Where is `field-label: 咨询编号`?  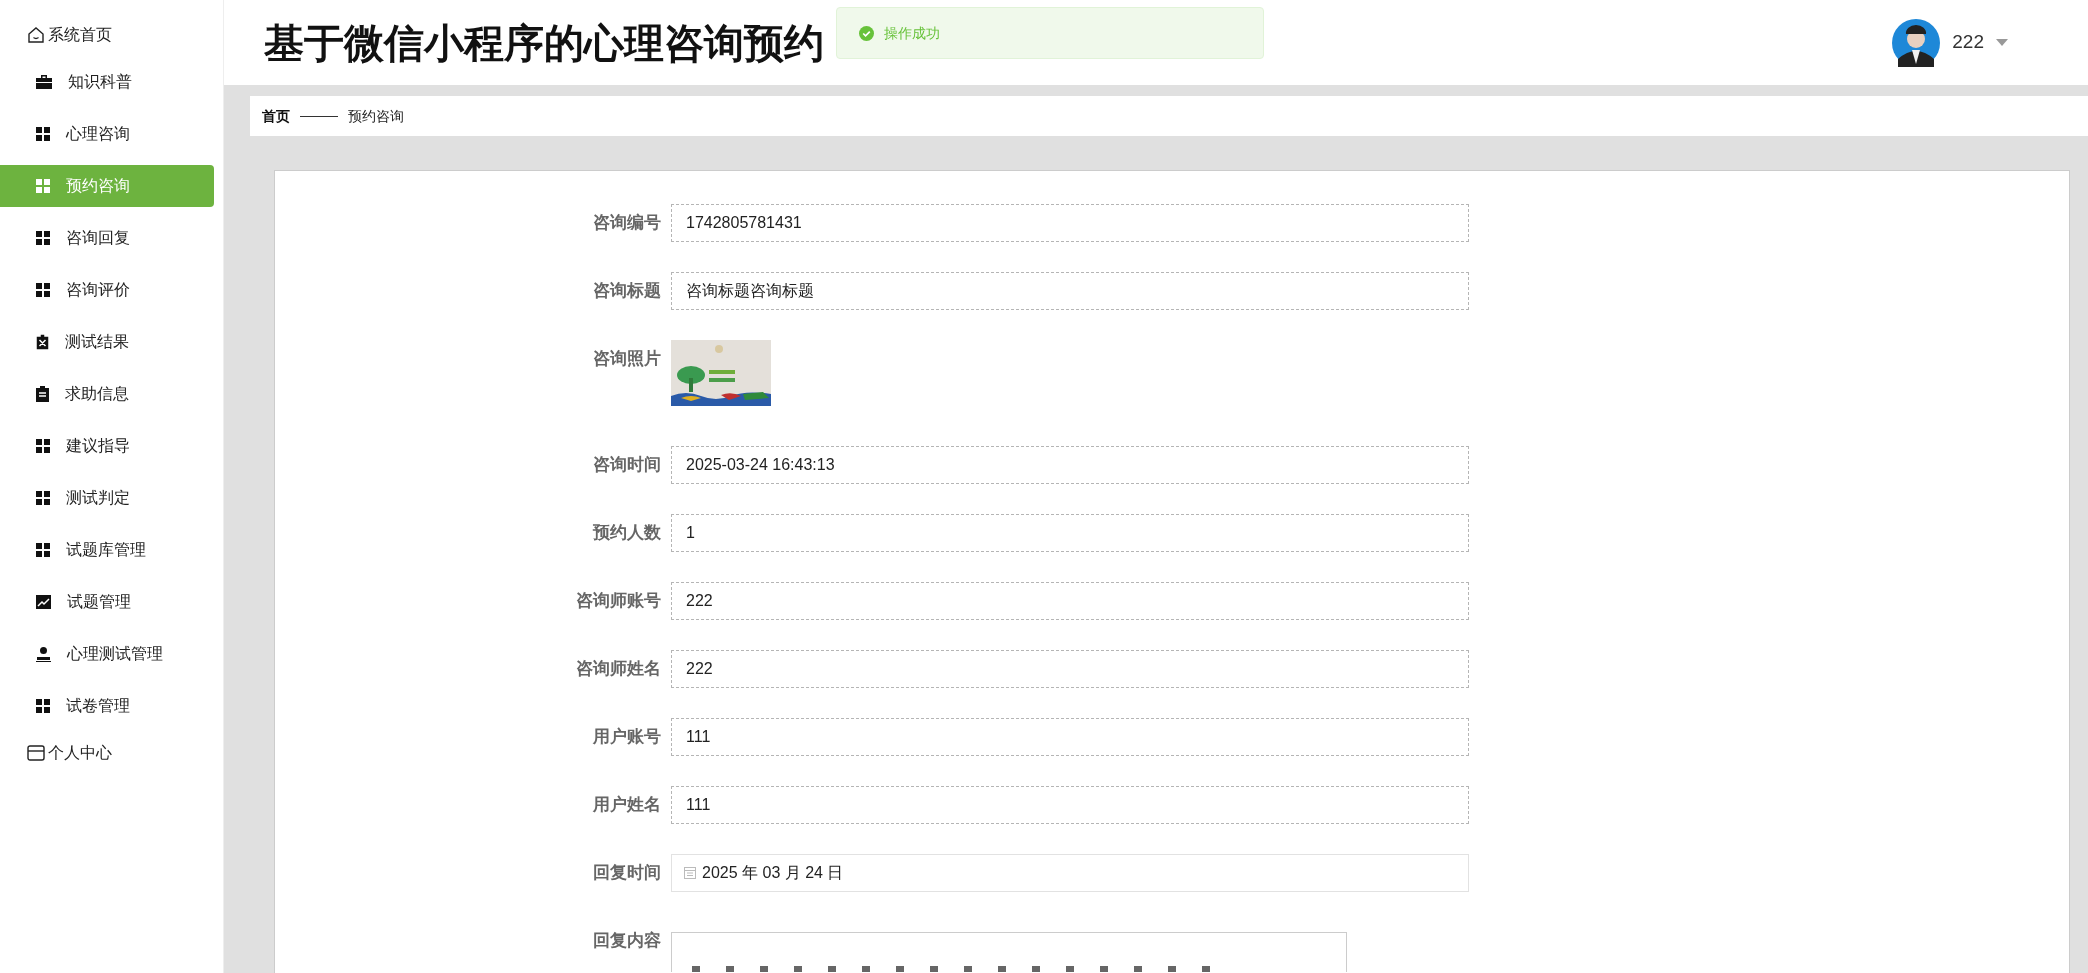
field-label: 咨询编号 is located at coordinates (627, 223).